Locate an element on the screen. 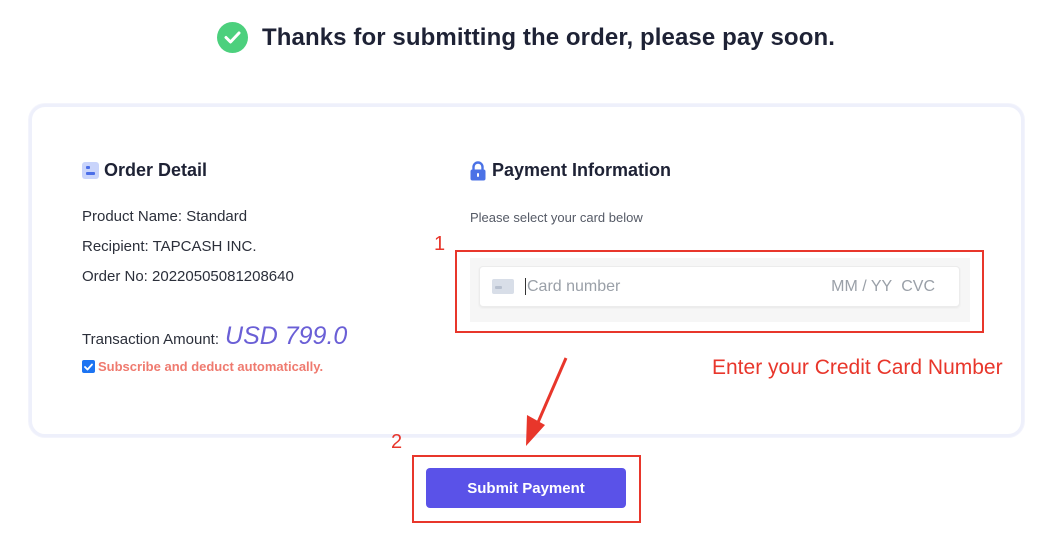 The width and height of the screenshot is (1052, 545). submit-payment-button: Submit Payment is located at coordinates (526, 488).